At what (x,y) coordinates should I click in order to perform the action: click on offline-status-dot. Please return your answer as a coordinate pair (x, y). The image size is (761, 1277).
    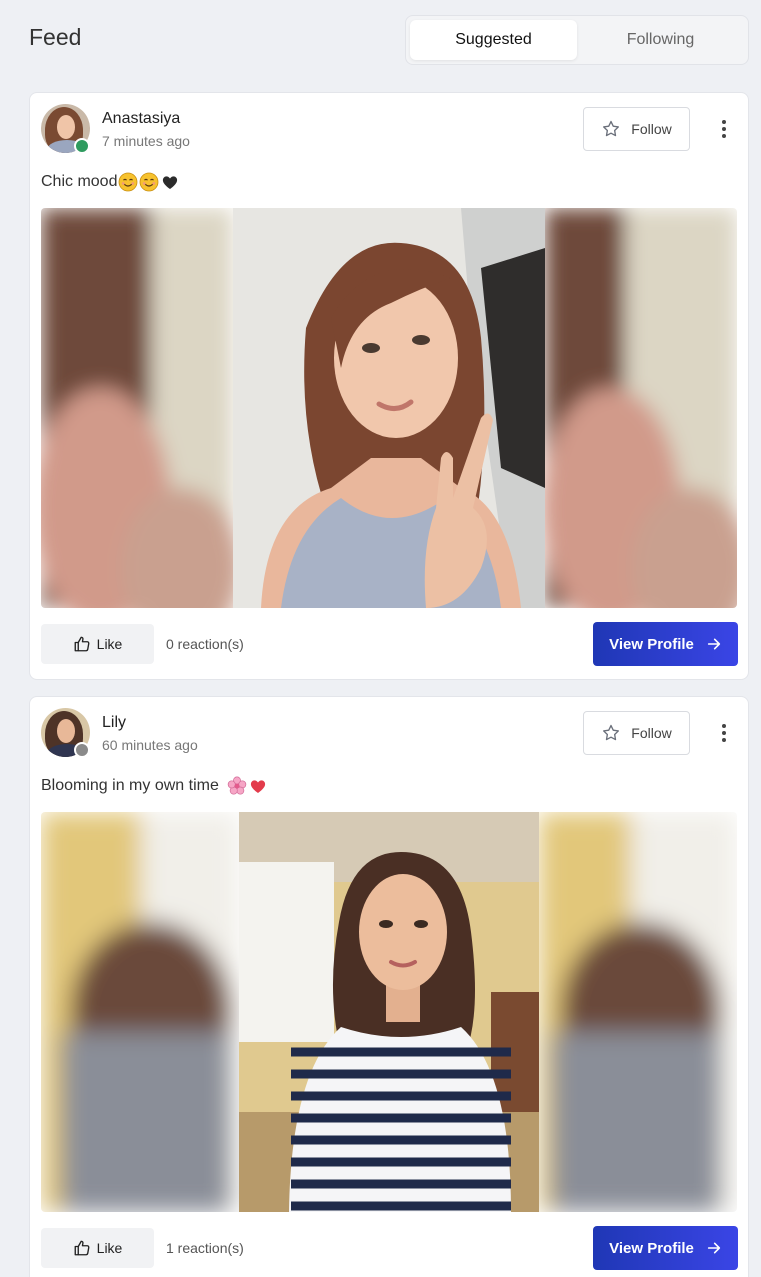
    Looking at the image, I should click on (82, 750).